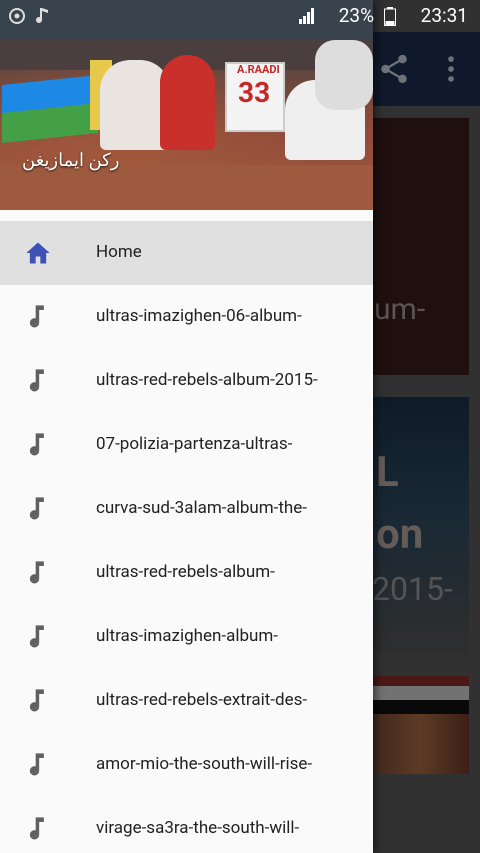  I want to click on drawer-item-home: Home, so click(186, 253).